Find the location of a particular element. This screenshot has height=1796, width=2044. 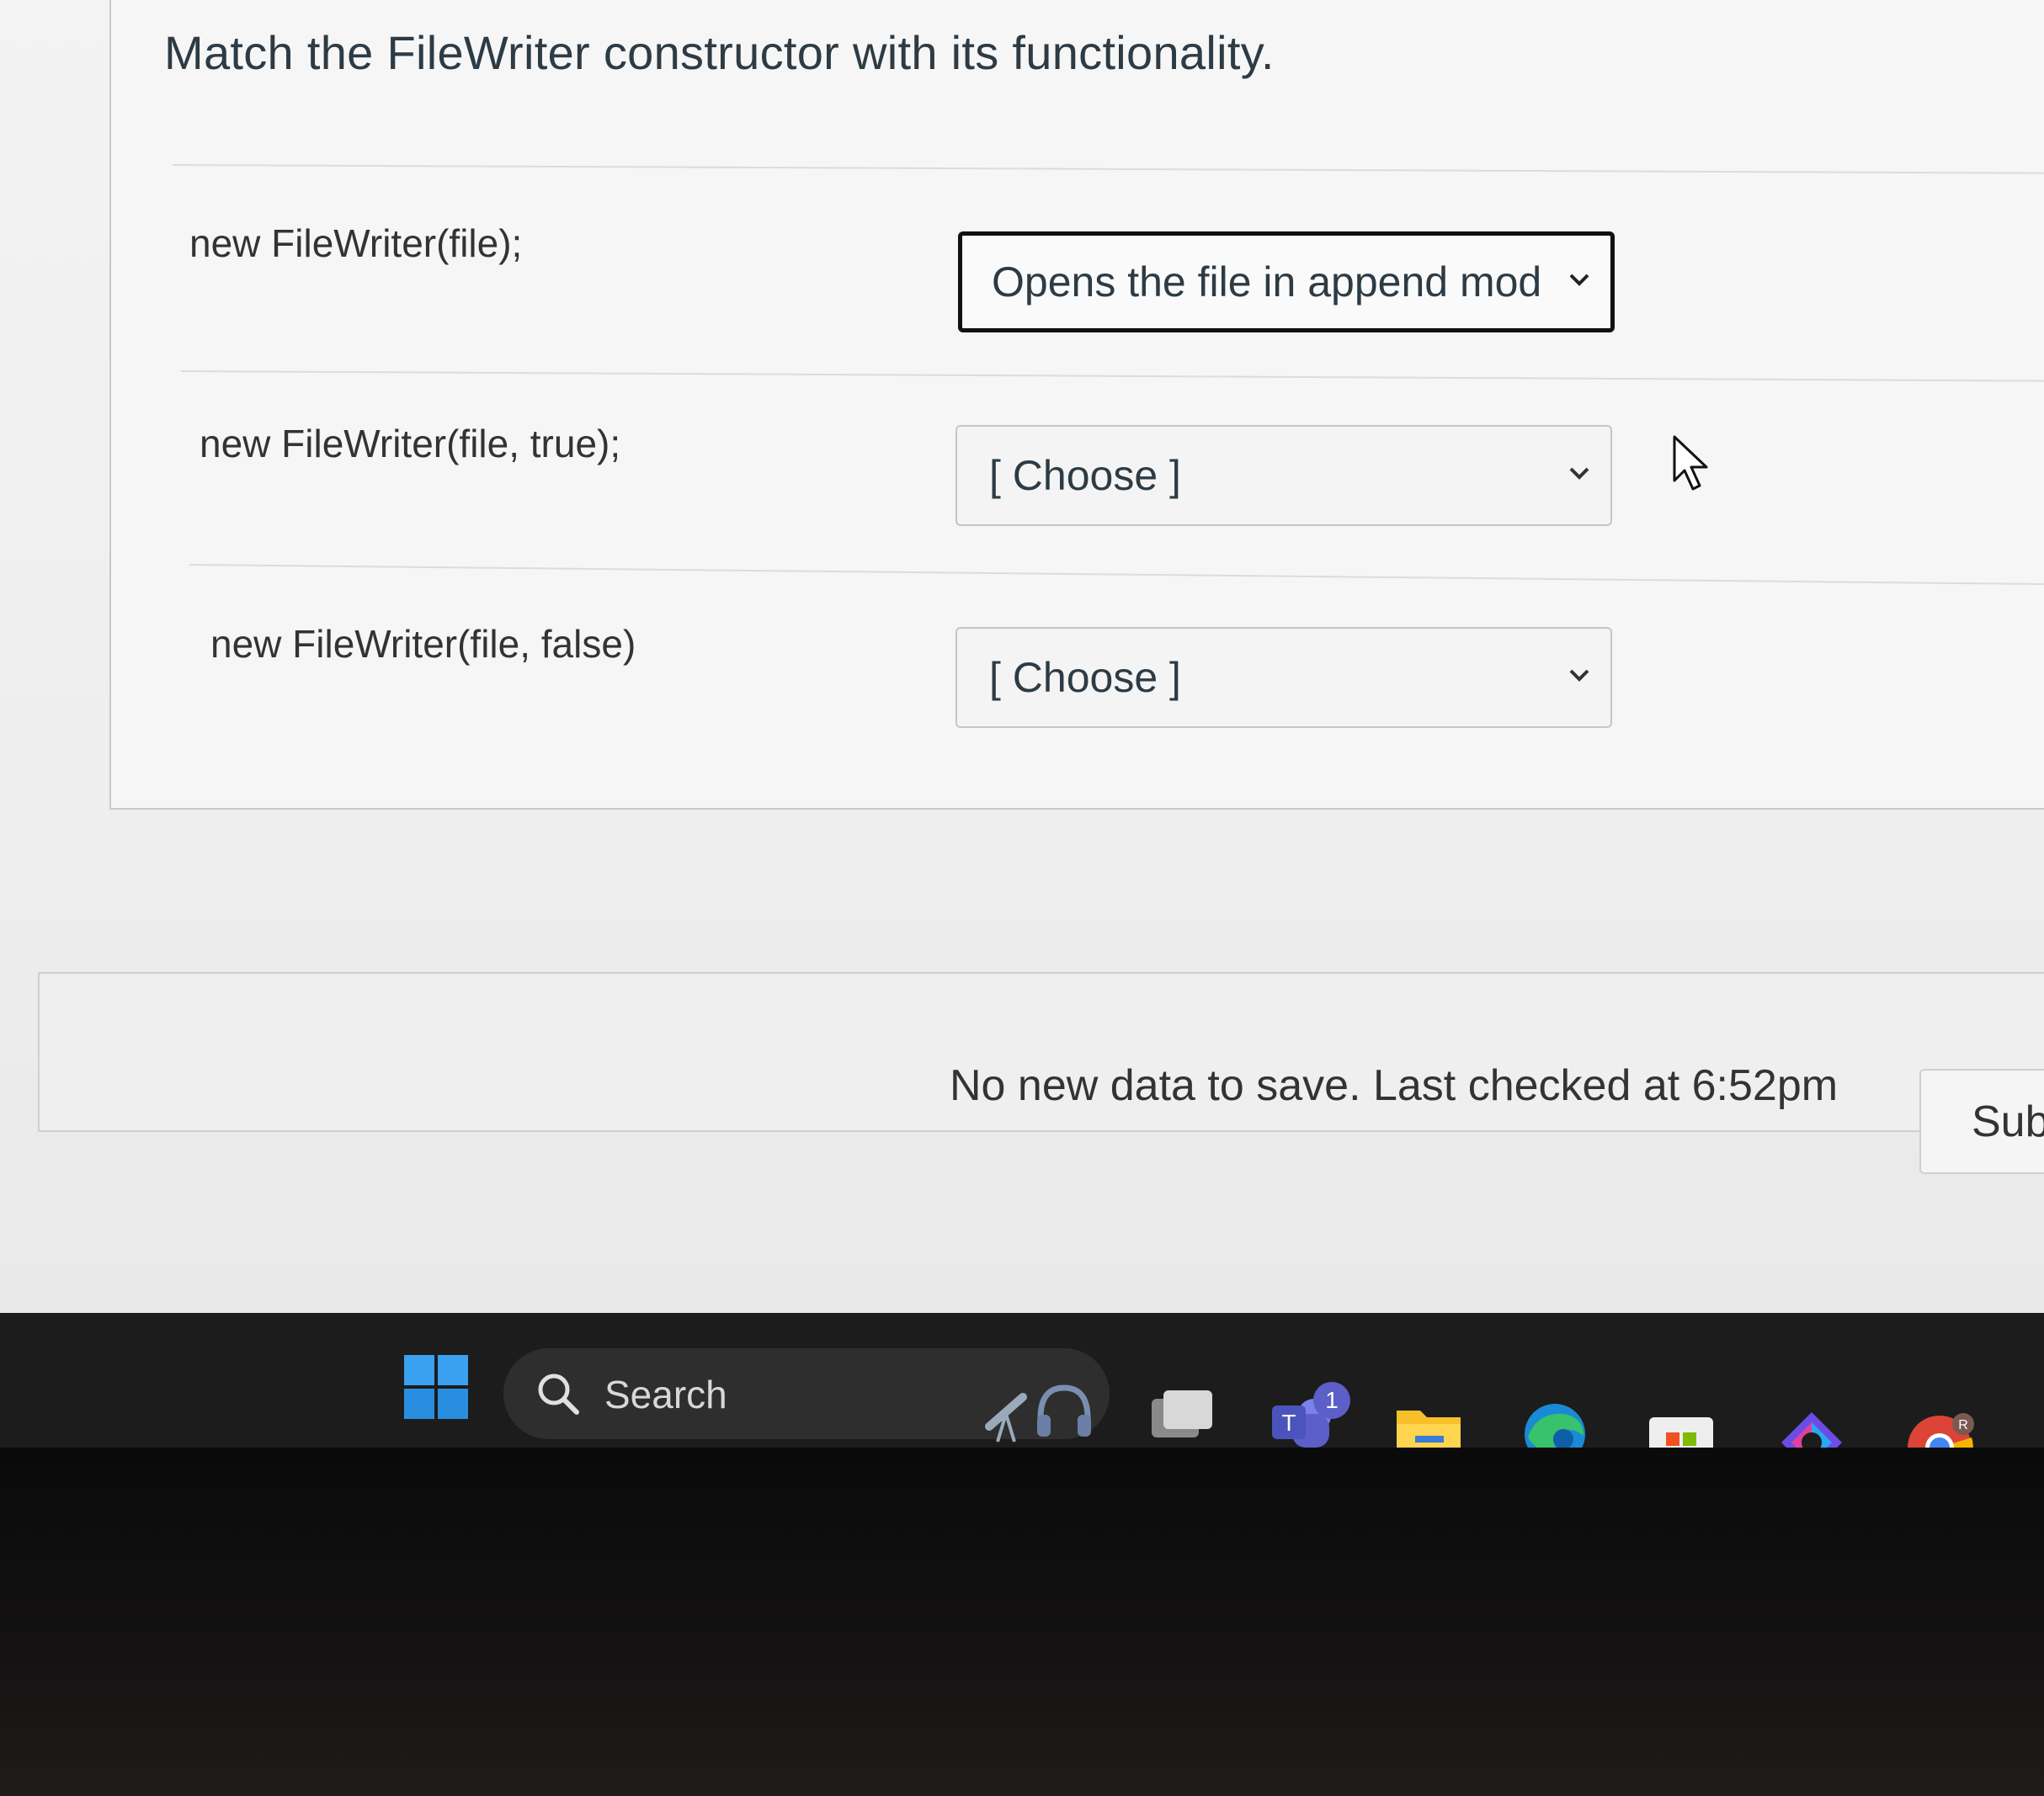

windows-start-icon is located at coordinates (436, 1387).